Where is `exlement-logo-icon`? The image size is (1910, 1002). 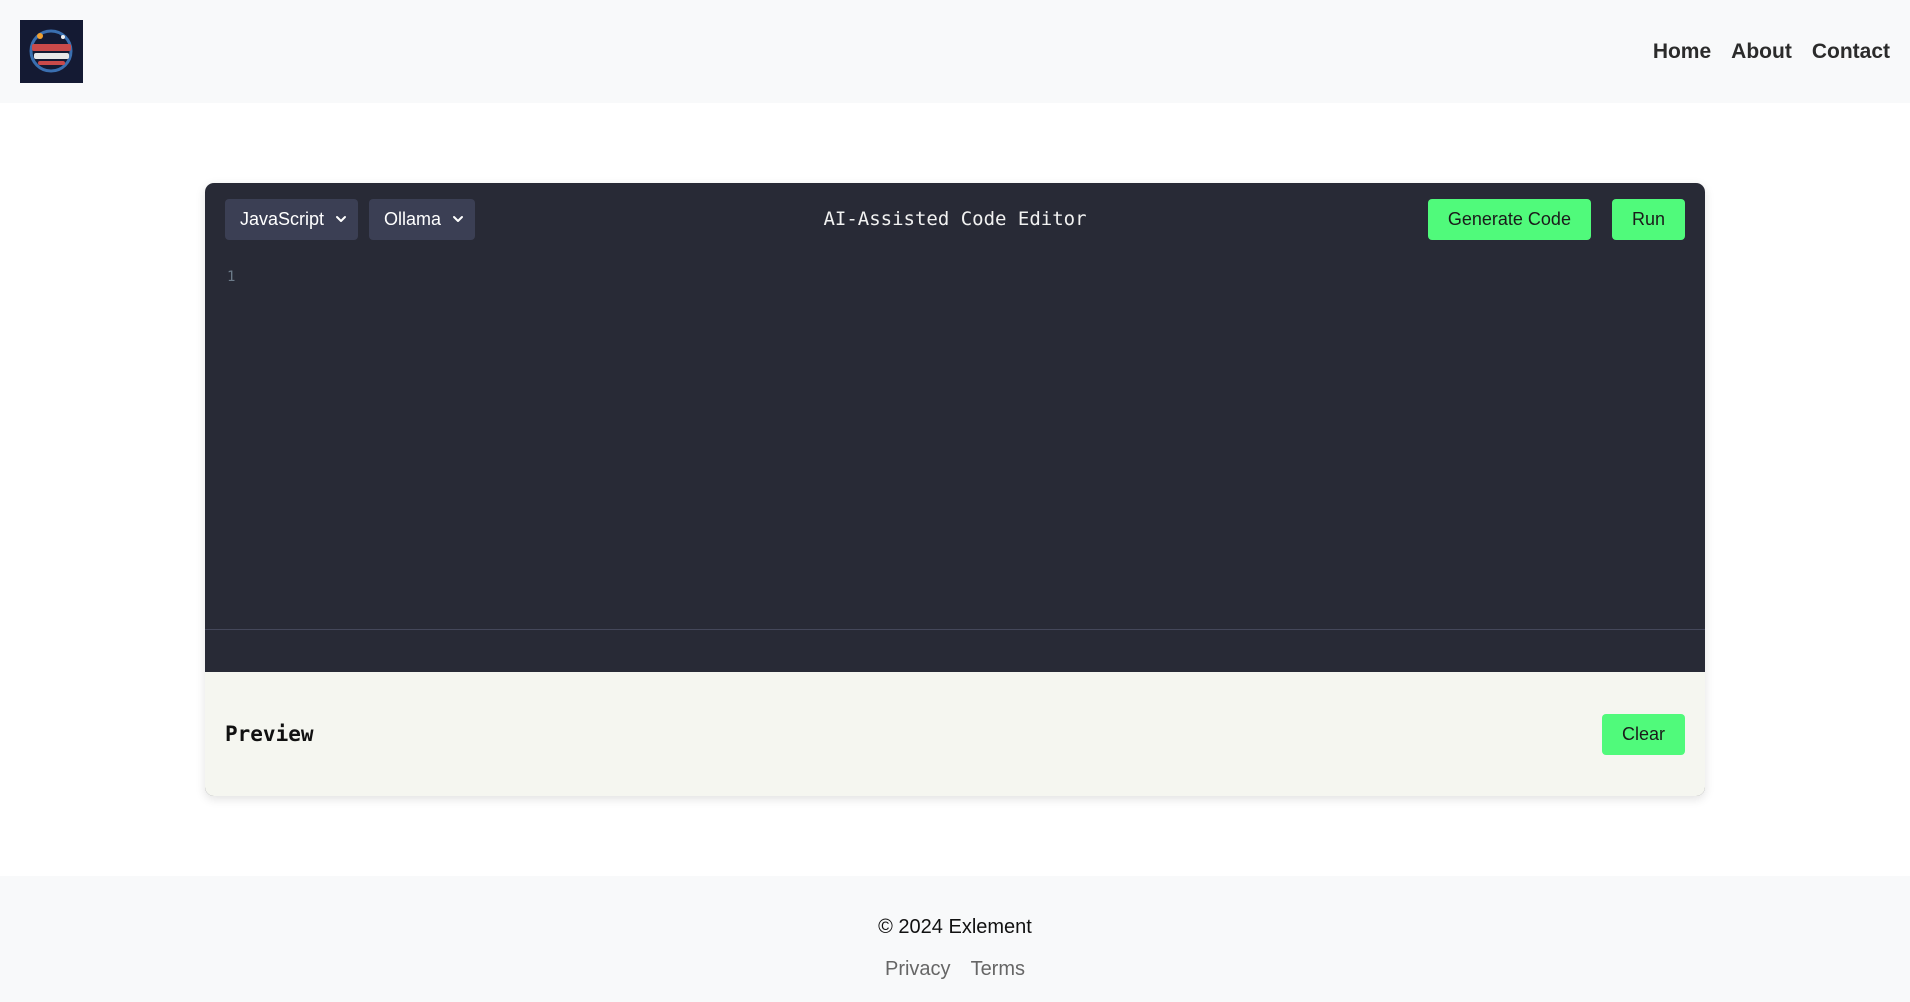 exlement-logo-icon is located at coordinates (51, 51).